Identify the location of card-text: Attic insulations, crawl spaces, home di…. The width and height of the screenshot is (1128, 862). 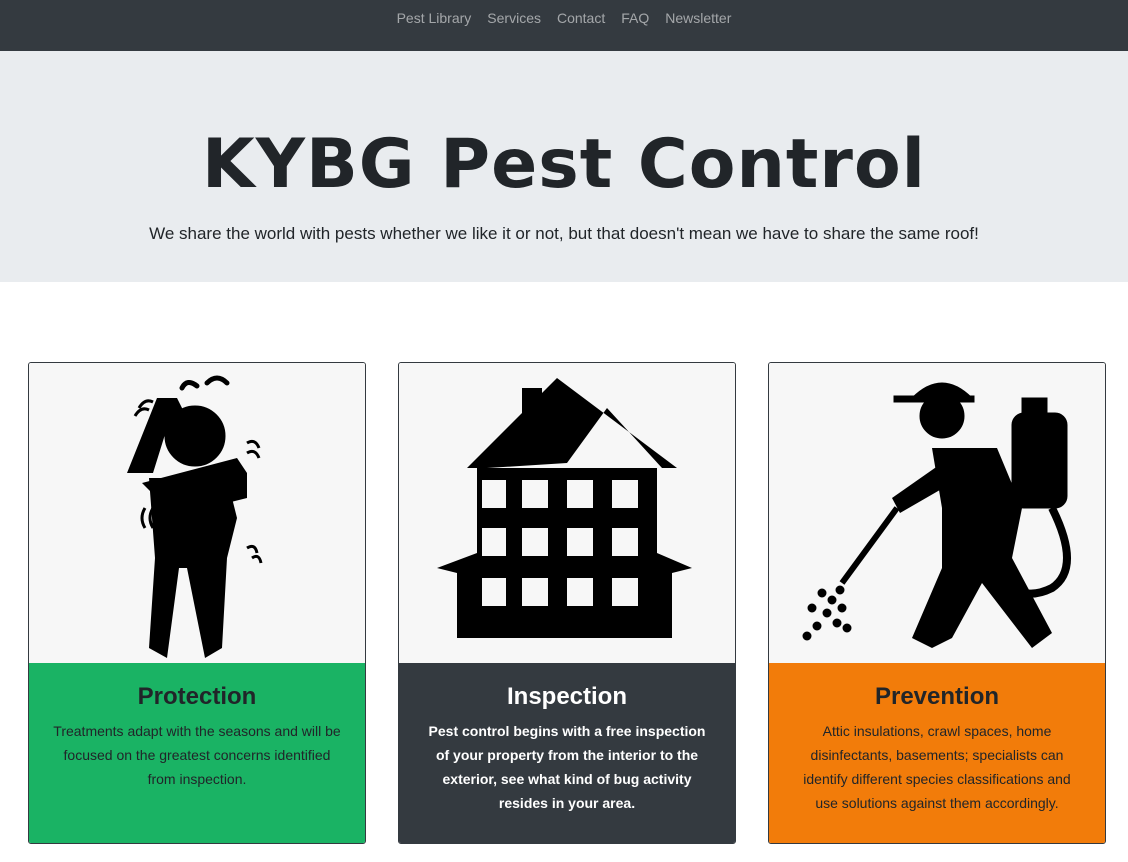
(937, 767).